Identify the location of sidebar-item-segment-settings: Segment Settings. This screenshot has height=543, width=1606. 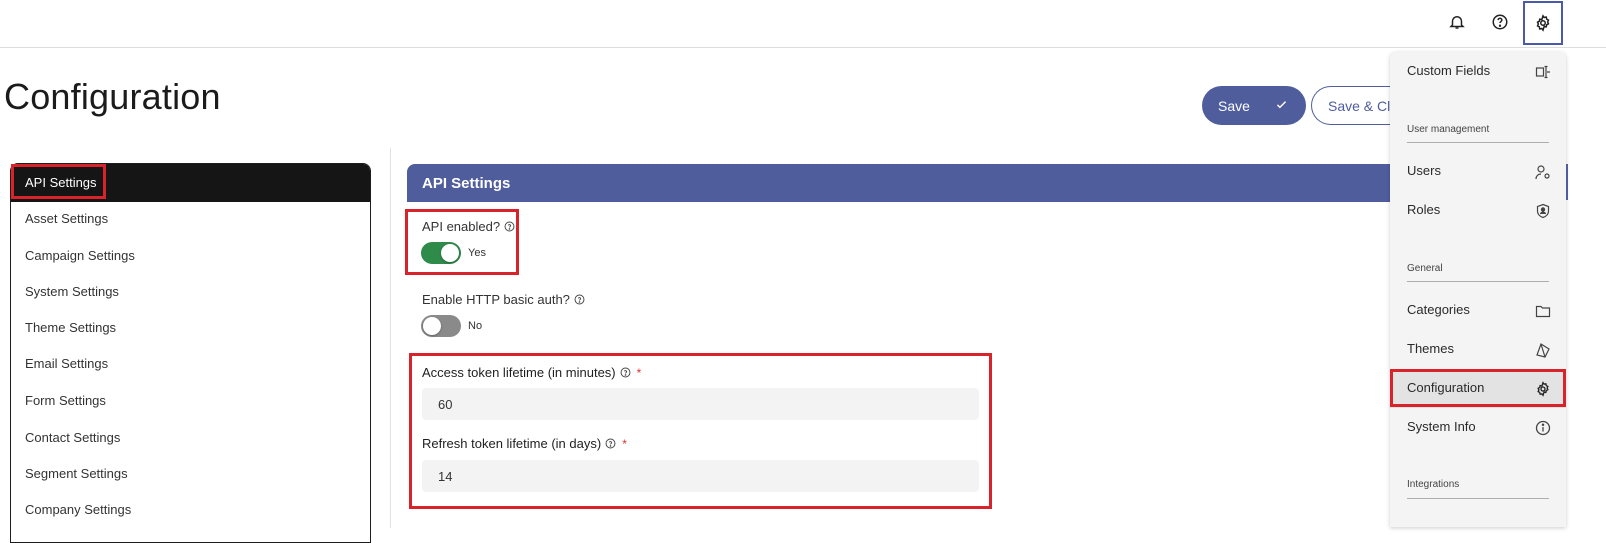
(76, 473).